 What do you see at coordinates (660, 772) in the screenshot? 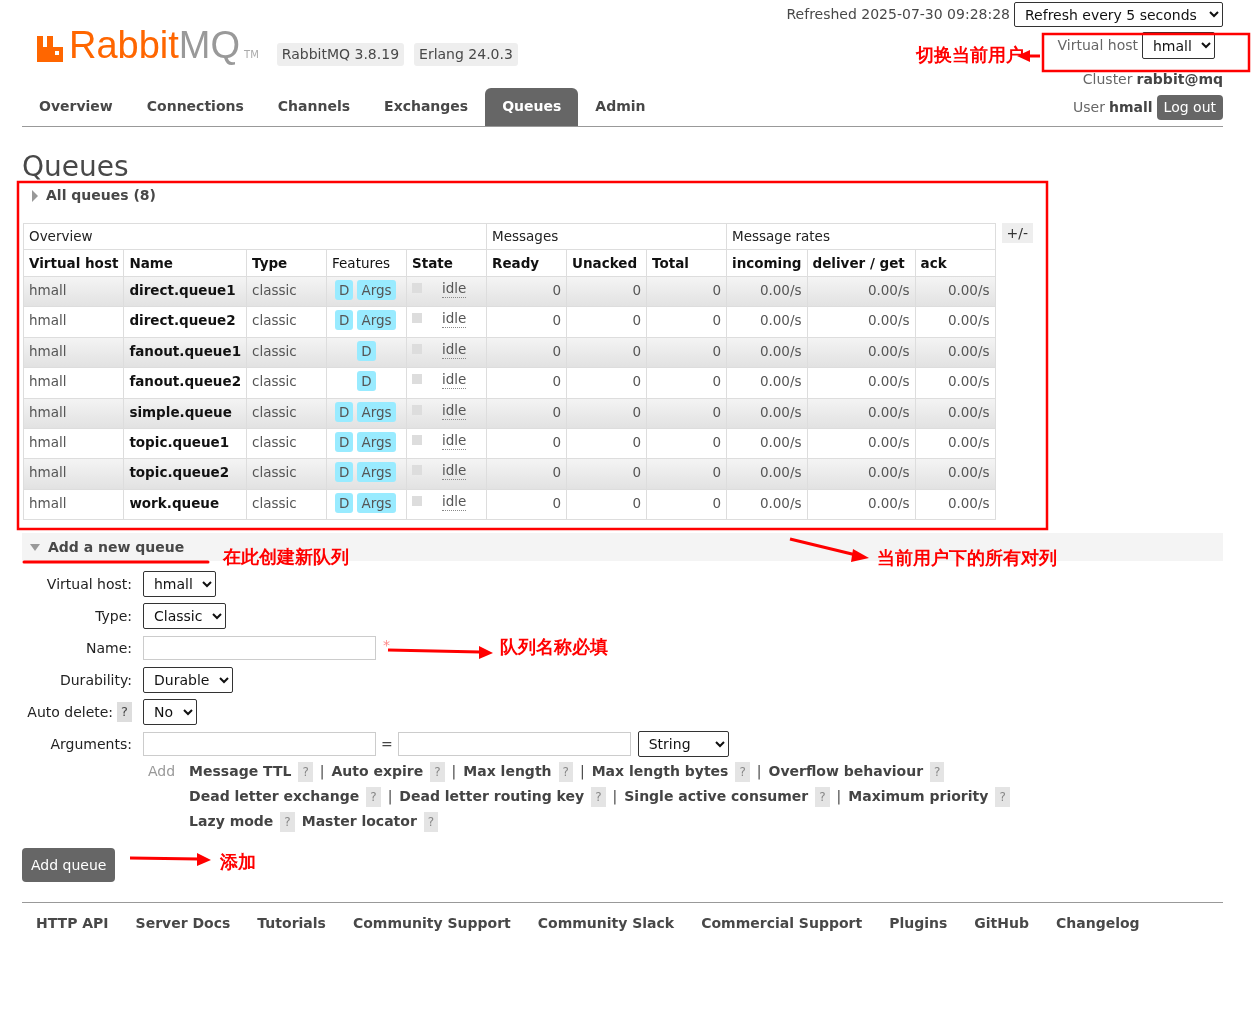
I see `argument-shortcut-link: Max length bytes` at bounding box center [660, 772].